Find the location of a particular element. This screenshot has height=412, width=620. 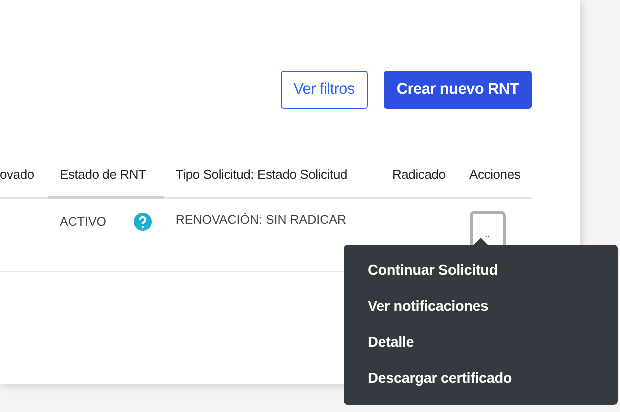

filter-button: Ver filtros is located at coordinates (324, 90).